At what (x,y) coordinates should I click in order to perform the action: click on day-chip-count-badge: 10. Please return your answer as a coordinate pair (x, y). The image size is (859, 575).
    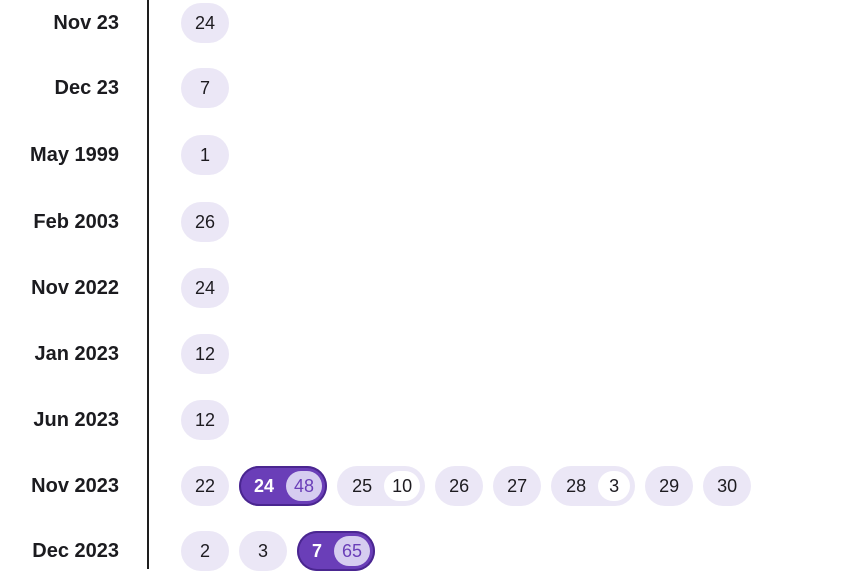
    Looking at the image, I should click on (402, 486).